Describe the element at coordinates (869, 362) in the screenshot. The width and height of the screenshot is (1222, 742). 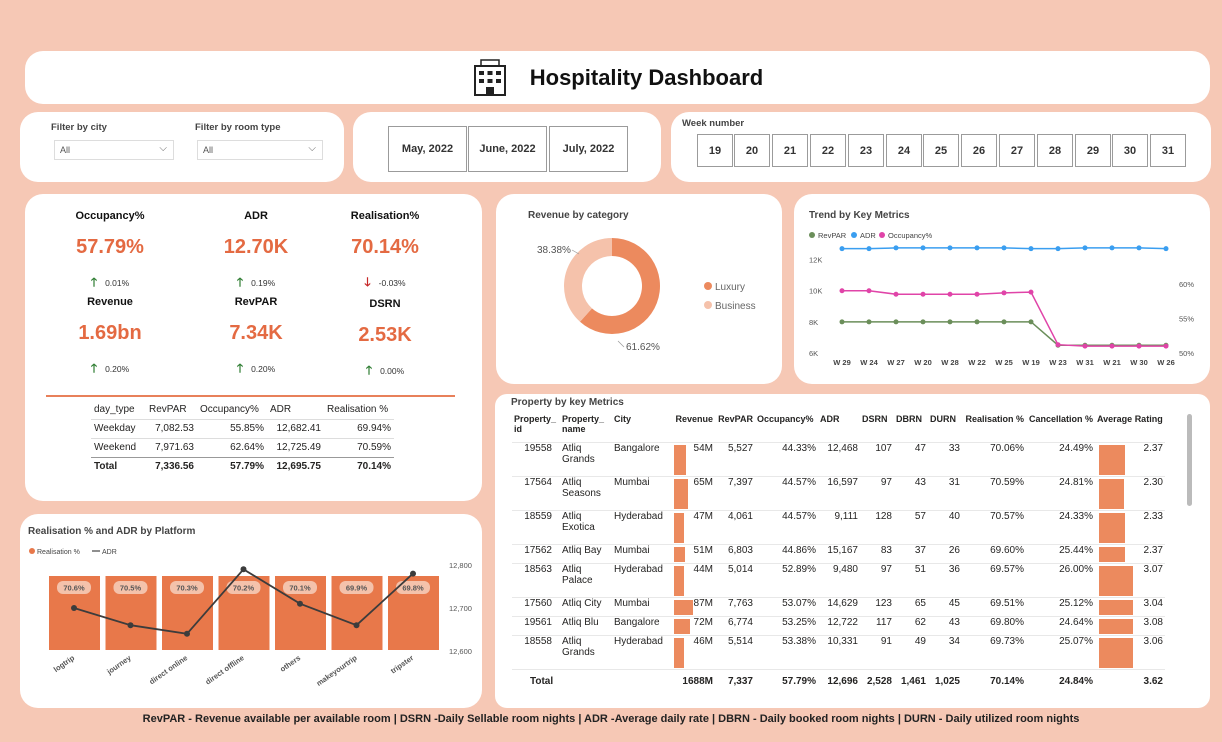
I see `x-tick: W 24` at that location.